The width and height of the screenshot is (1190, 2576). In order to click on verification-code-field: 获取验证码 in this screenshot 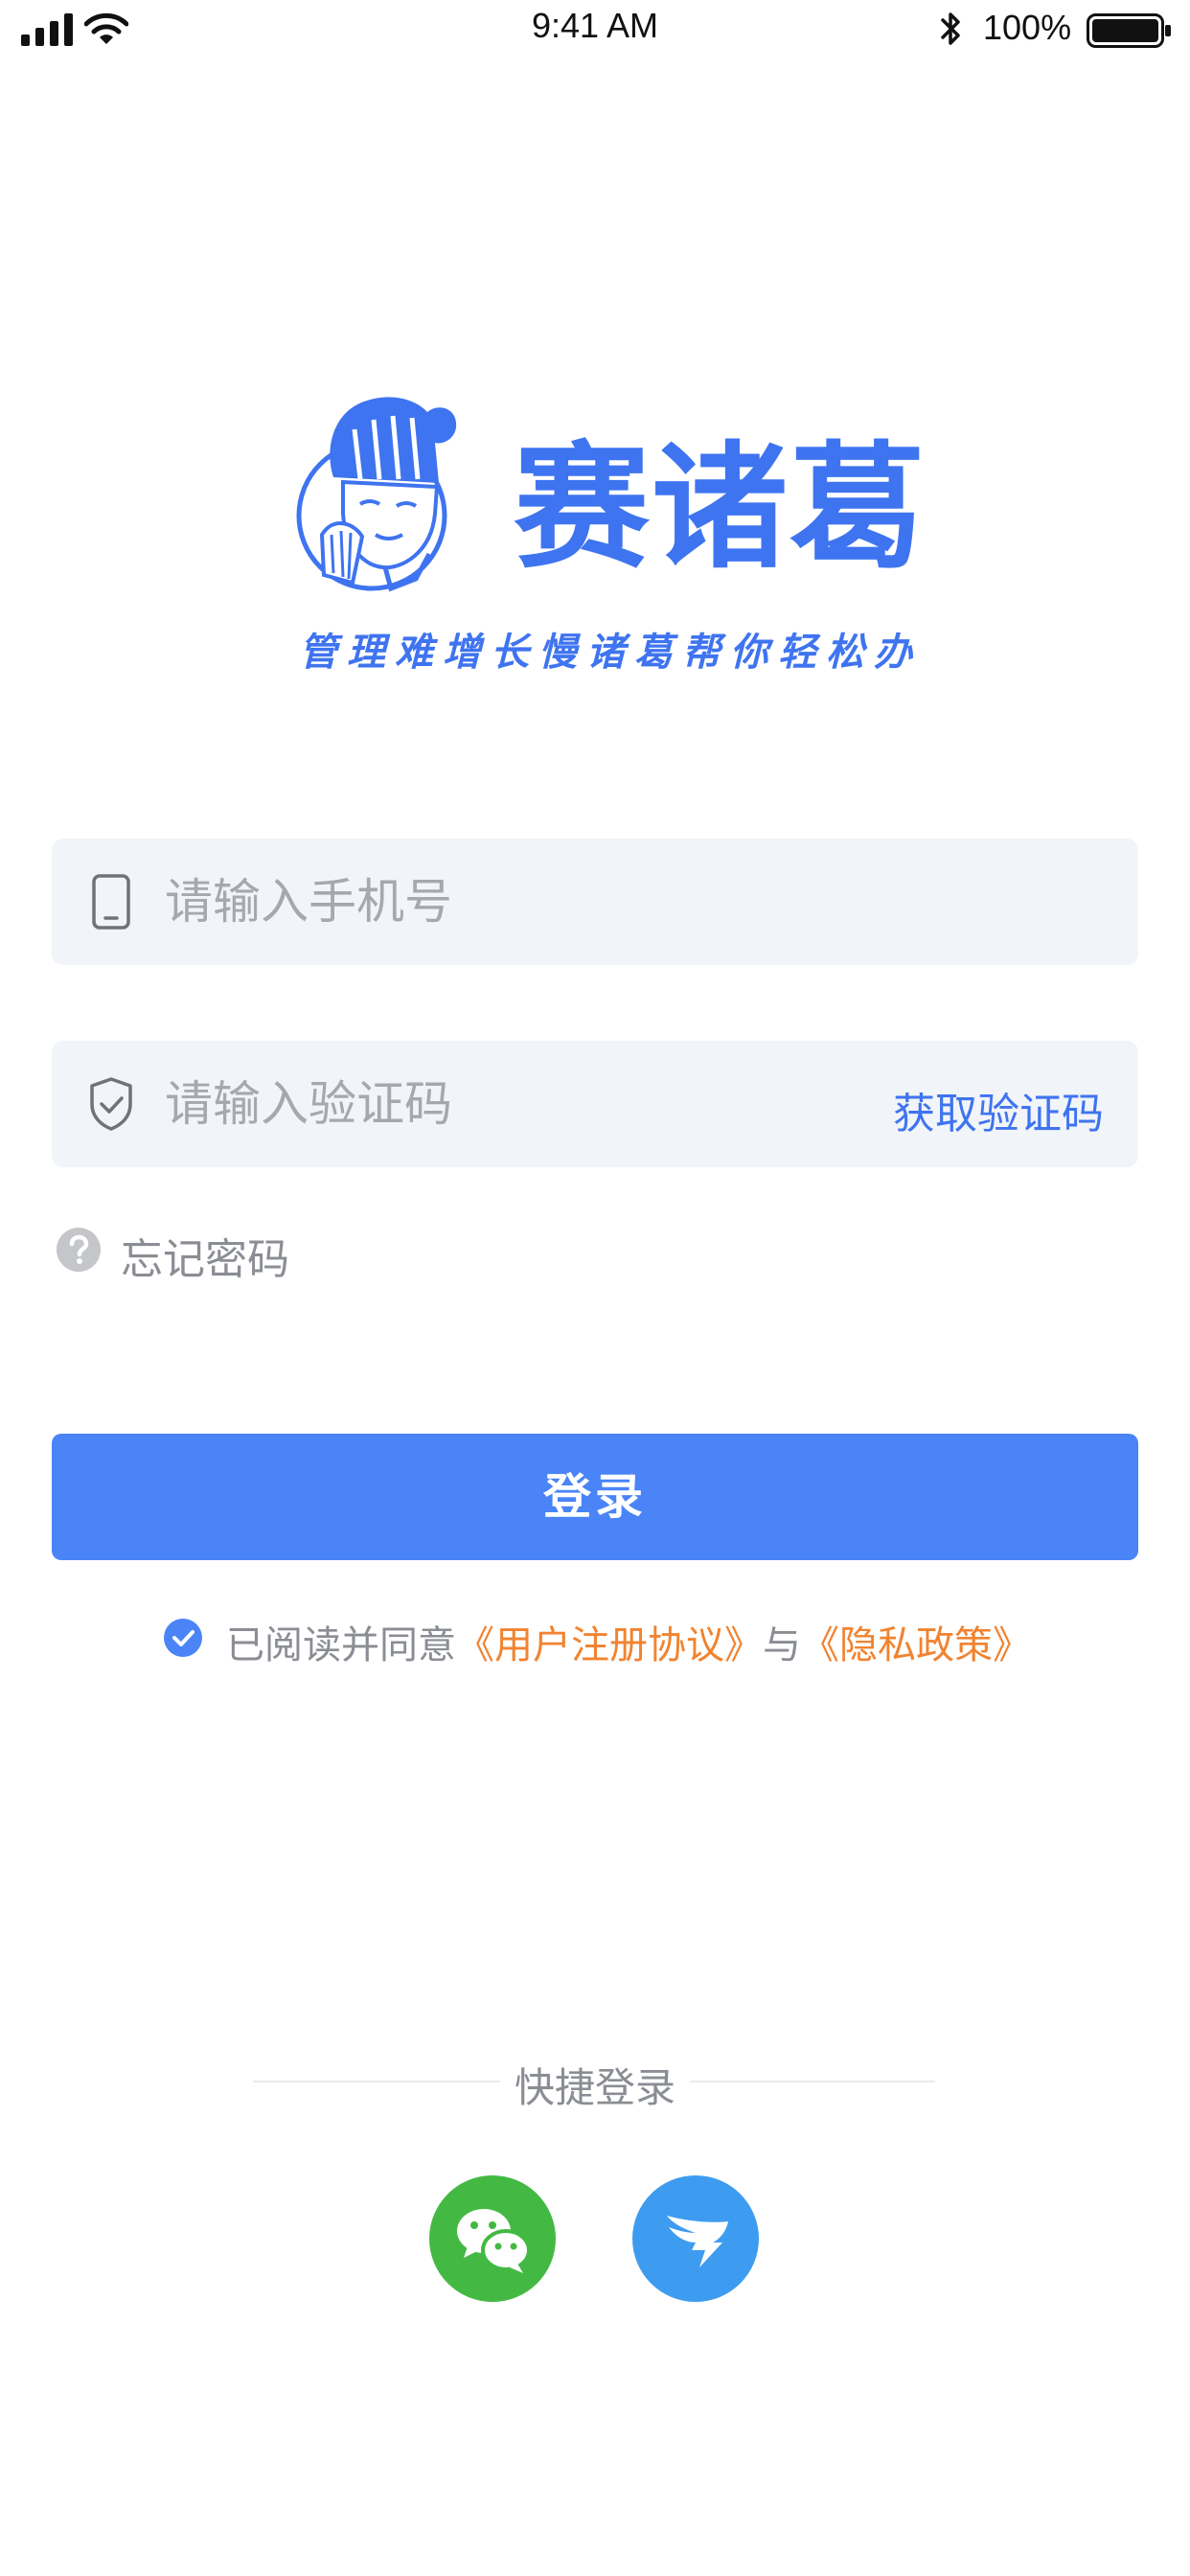, I will do `click(595, 1104)`.